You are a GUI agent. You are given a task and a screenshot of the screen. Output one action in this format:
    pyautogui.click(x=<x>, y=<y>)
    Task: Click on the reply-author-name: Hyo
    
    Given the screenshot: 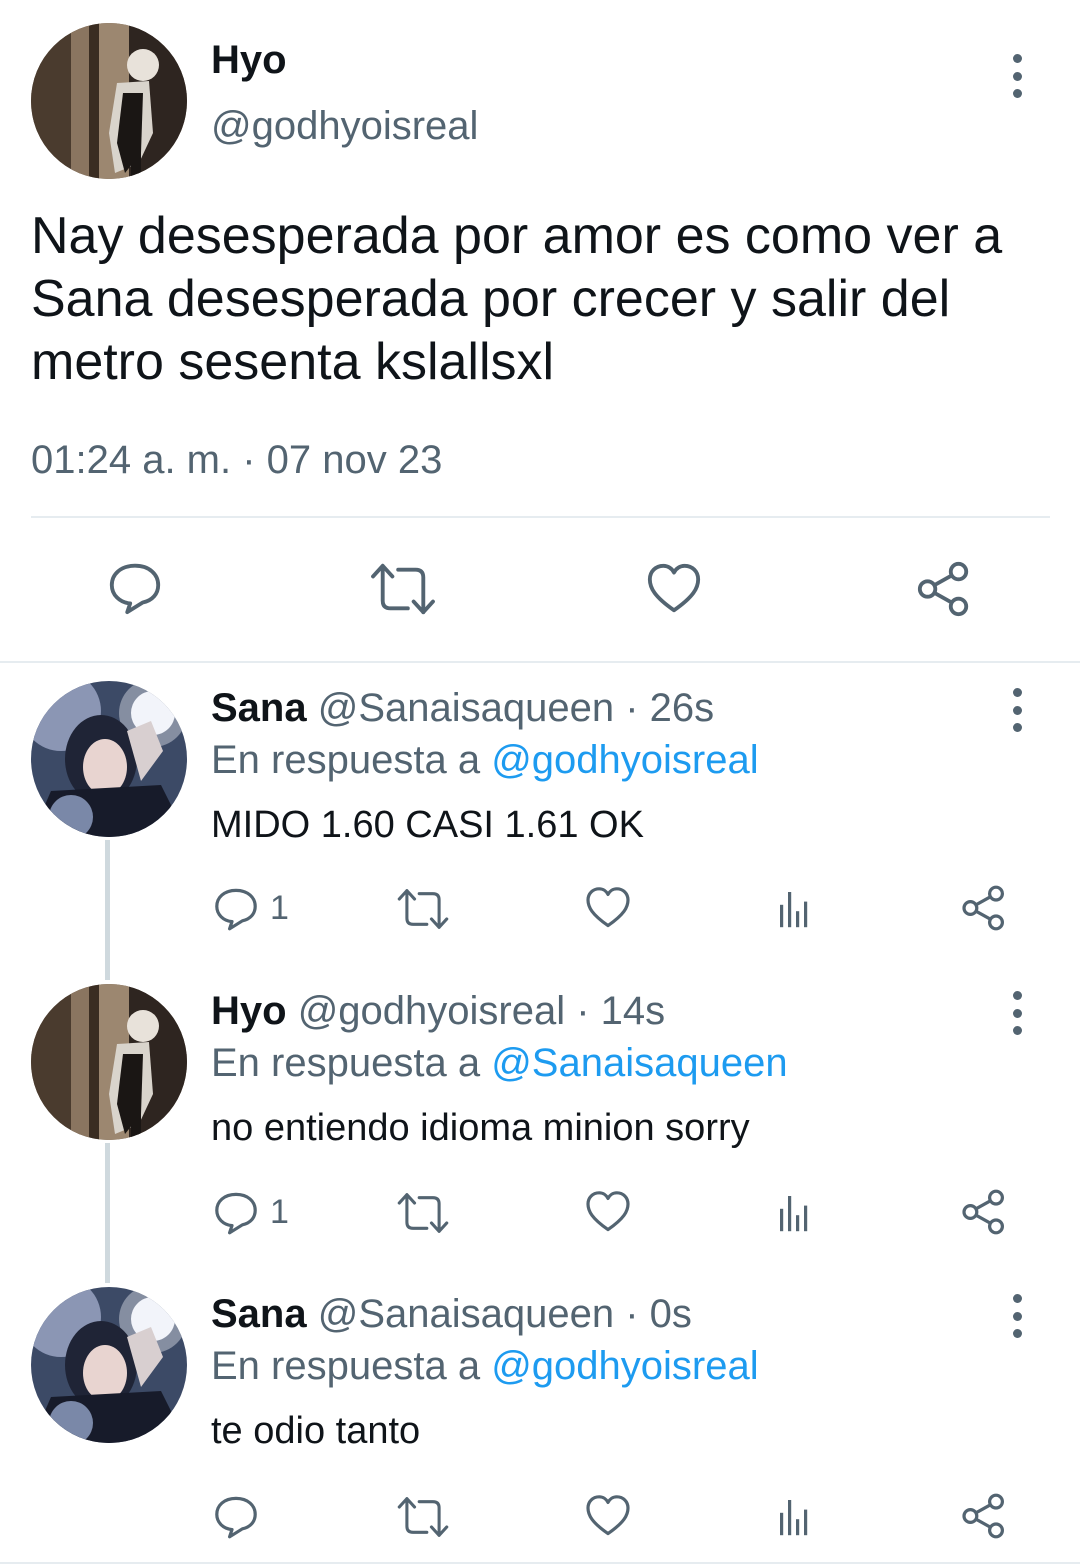 What is the action you would take?
    pyautogui.click(x=249, y=1011)
    